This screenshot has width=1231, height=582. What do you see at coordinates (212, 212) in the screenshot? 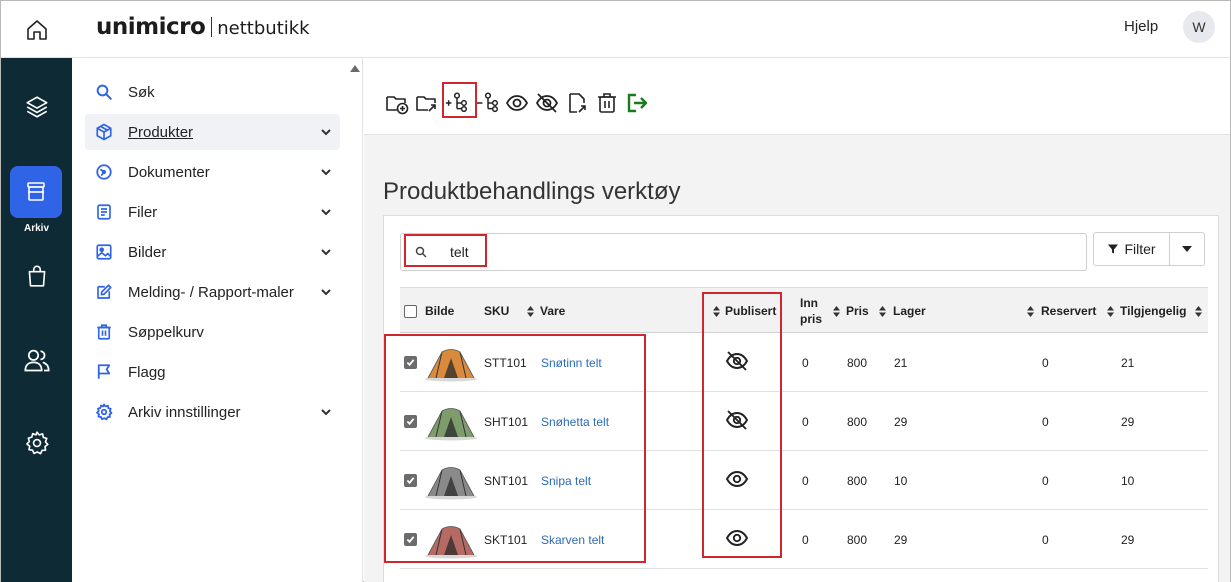
I see `sidebar-item-files: Filer` at bounding box center [212, 212].